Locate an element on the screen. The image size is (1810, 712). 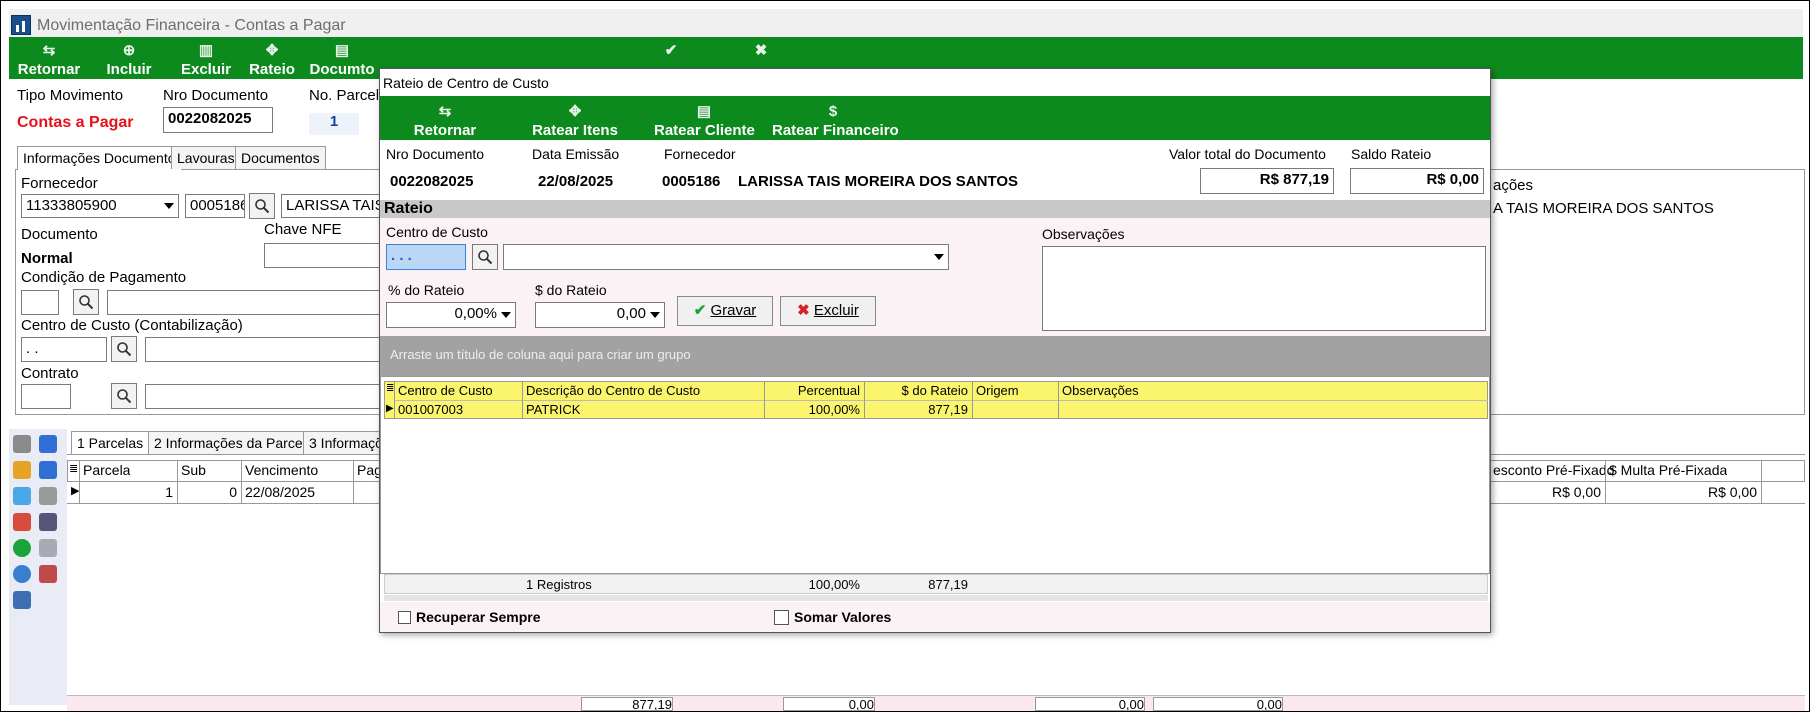
col-vencimento: Vencimento is located at coordinates (281, 470).